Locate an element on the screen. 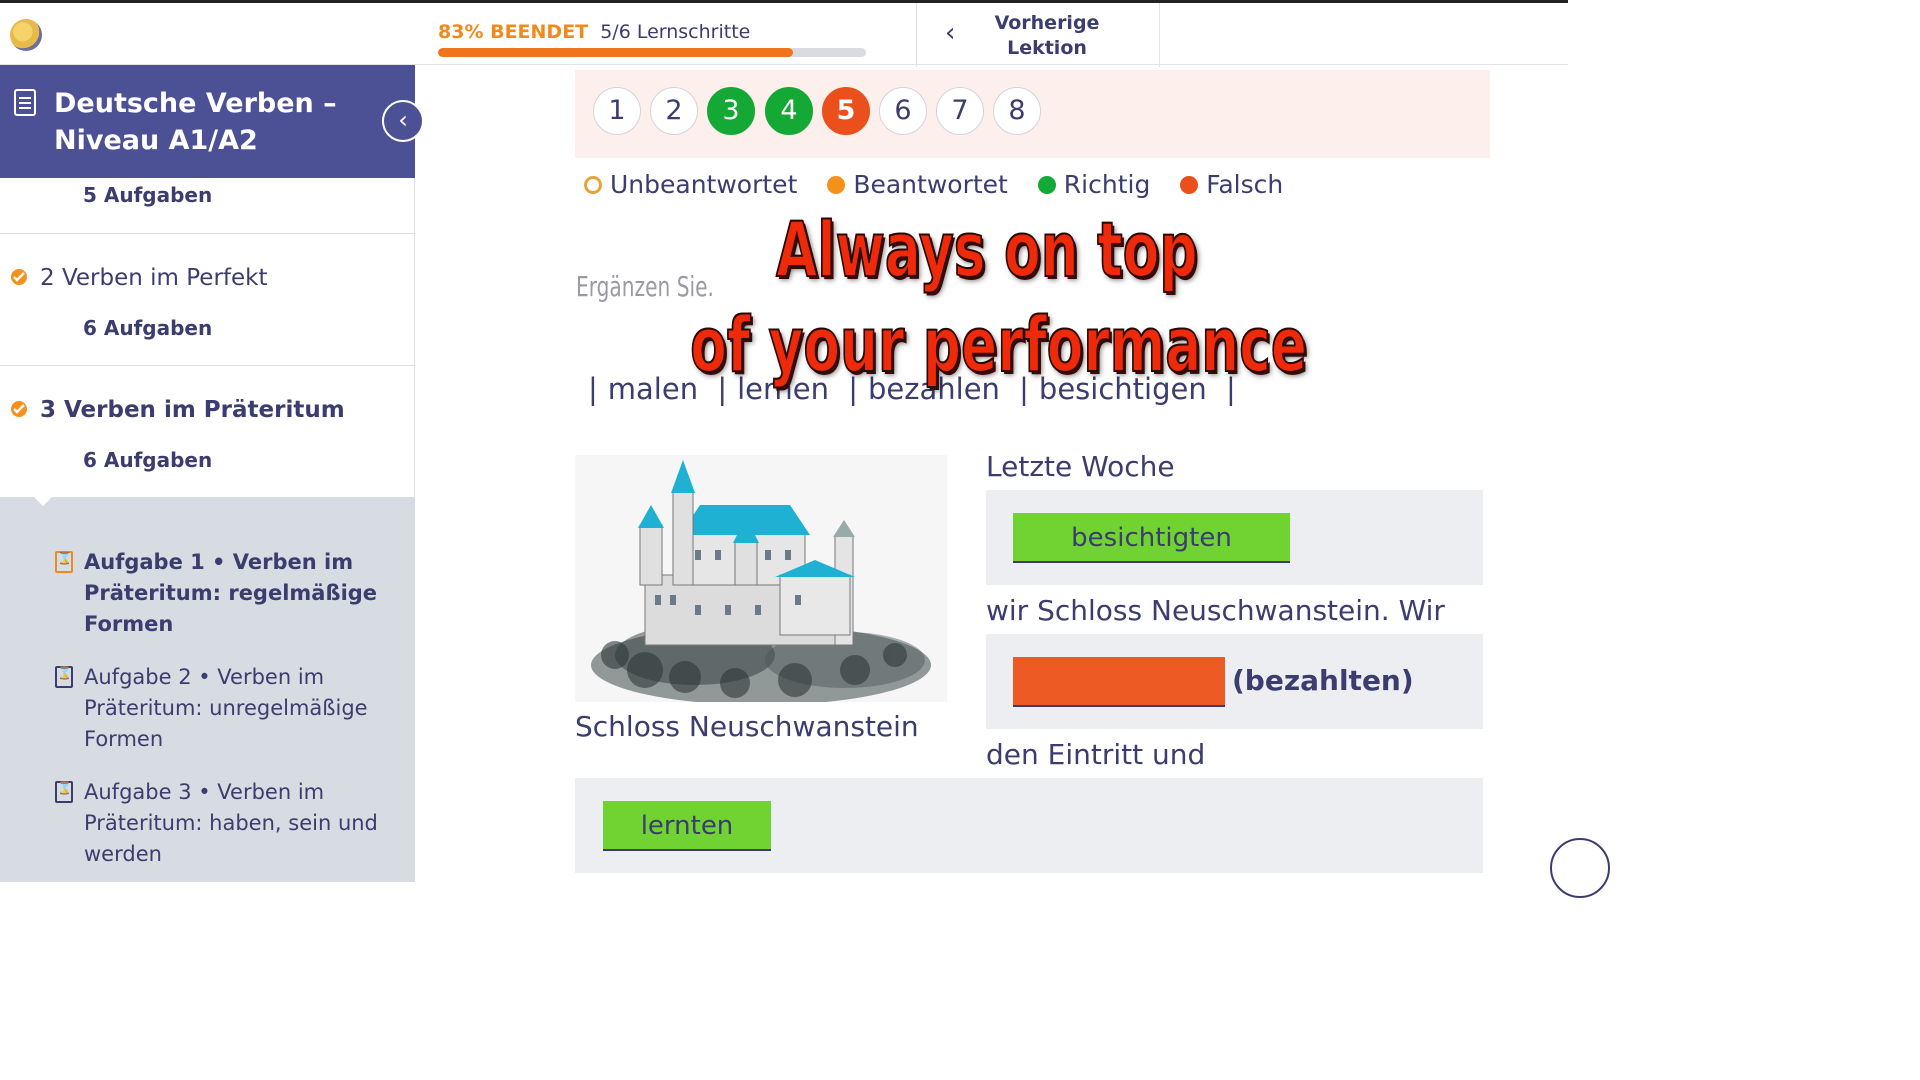 Image resolution: width=1920 pixels, height=1080 pixels. question-number-button: 2 is located at coordinates (674, 111).